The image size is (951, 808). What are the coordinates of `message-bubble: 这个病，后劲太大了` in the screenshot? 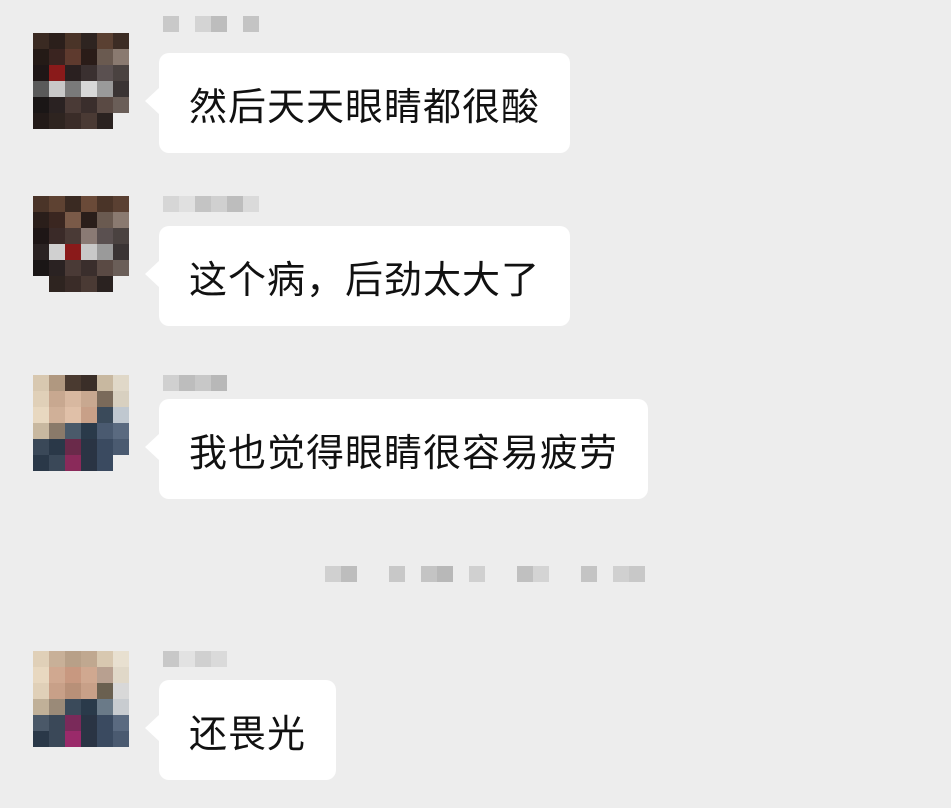 It's located at (357, 276).